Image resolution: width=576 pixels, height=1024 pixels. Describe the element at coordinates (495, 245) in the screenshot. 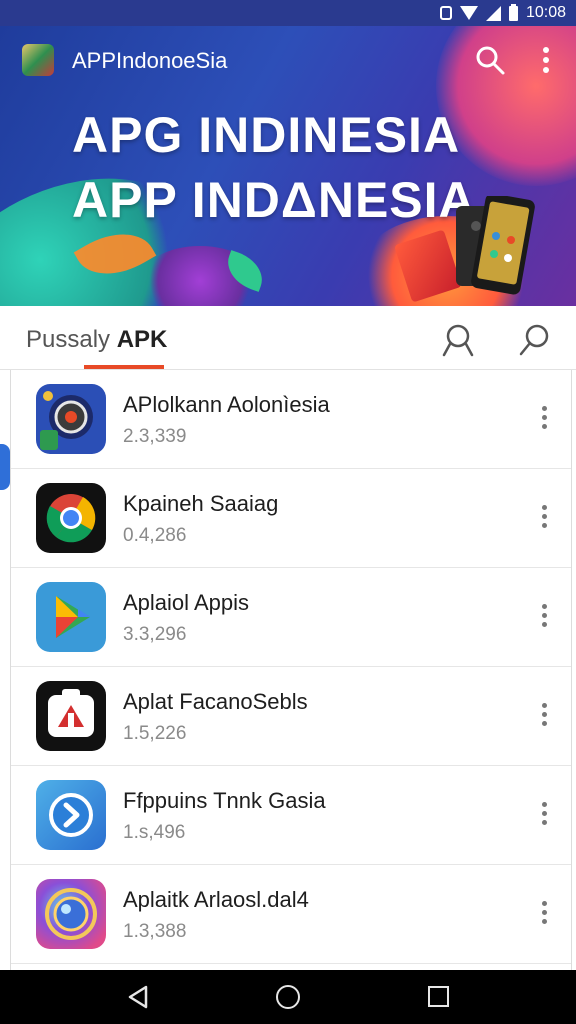

I see `smartphone-illustration` at that location.